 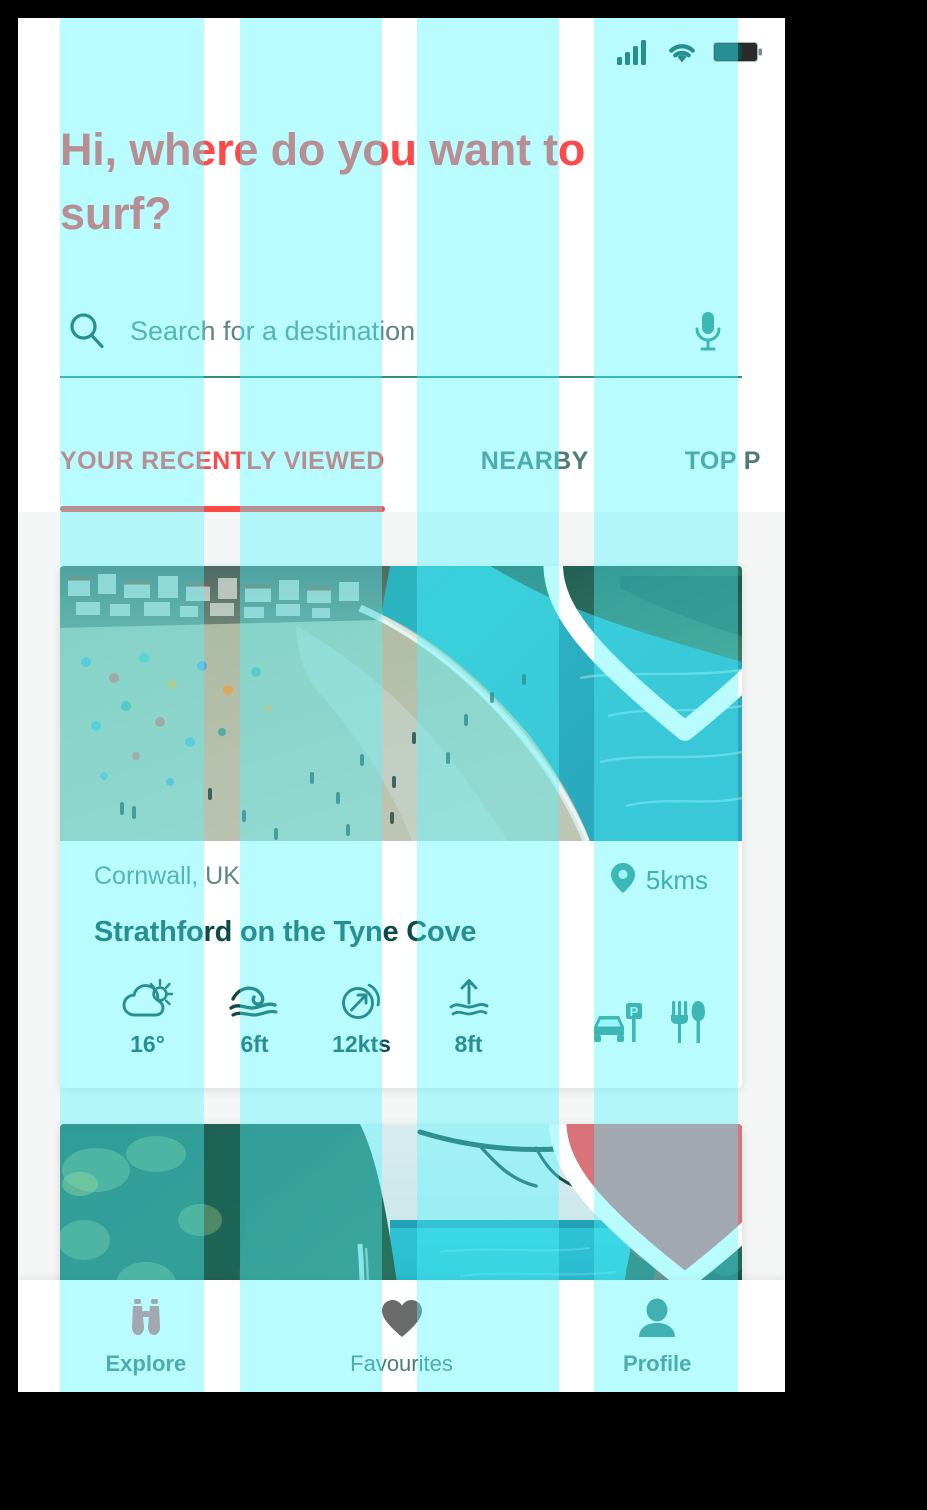 What do you see at coordinates (146, 1363) in the screenshot?
I see `nav-label: Explore` at bounding box center [146, 1363].